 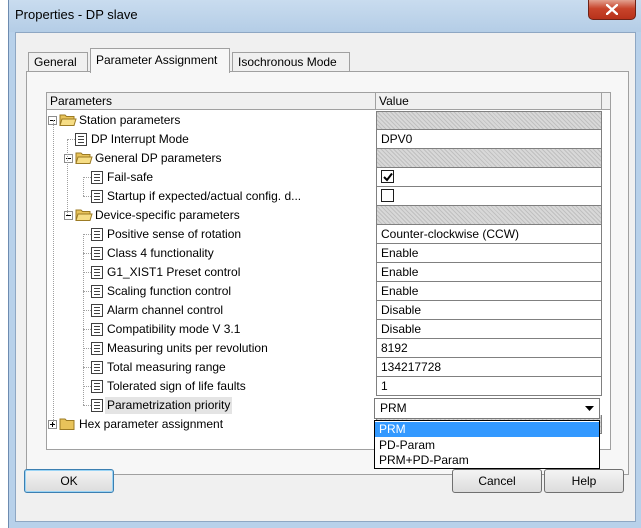 What do you see at coordinates (489, 386) in the screenshot?
I see `value-cell: 1` at bounding box center [489, 386].